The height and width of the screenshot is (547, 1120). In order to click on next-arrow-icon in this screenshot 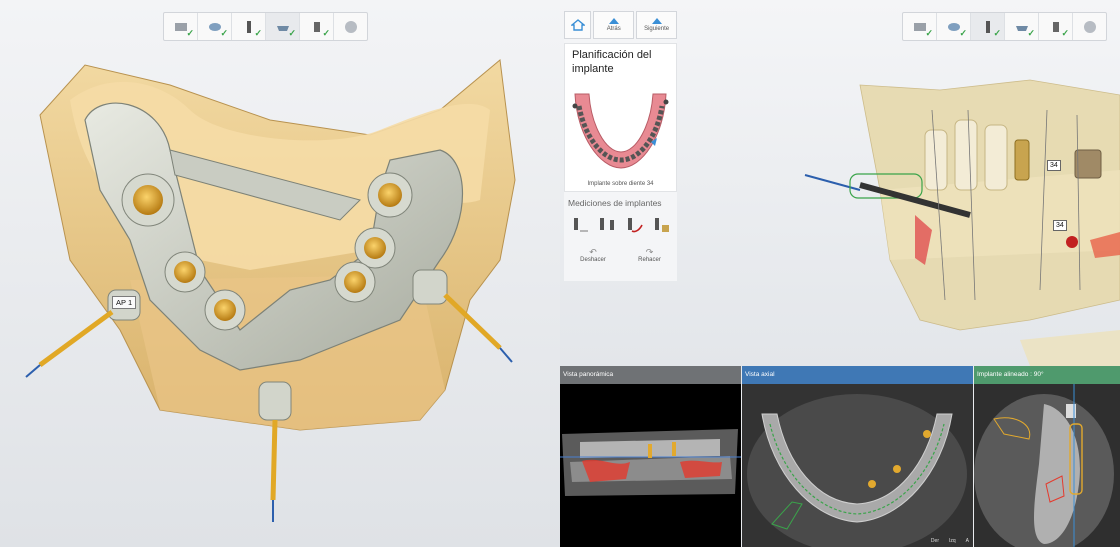, I will do `click(656, 21)`.